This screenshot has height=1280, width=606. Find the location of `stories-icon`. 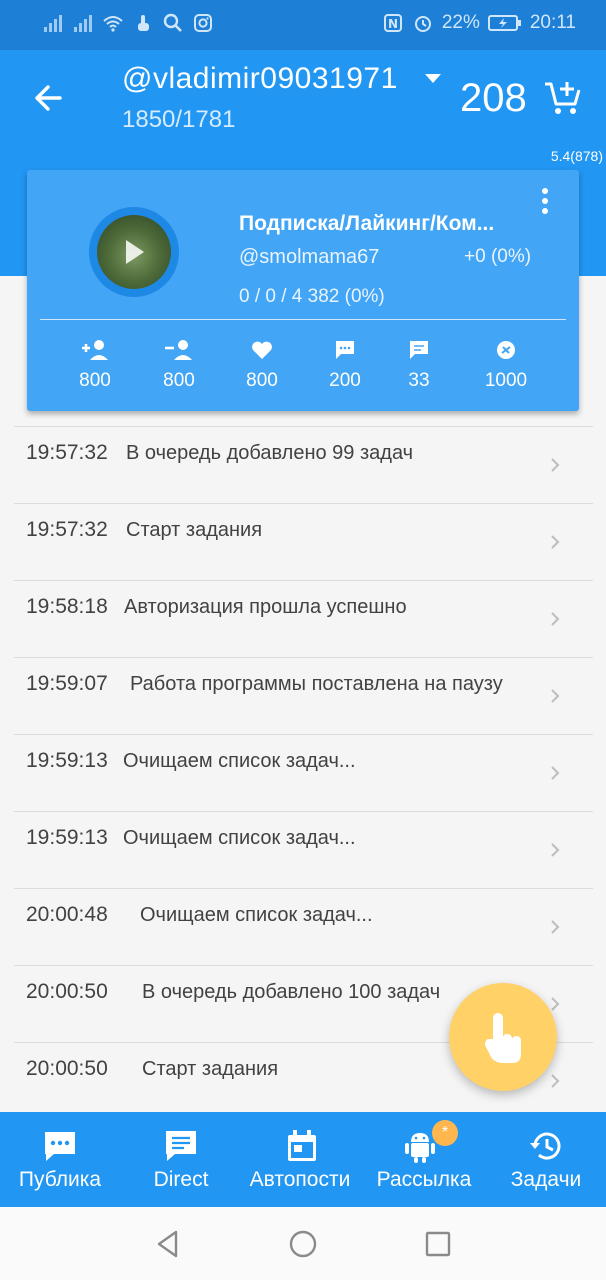

stories-icon is located at coordinates (506, 350).